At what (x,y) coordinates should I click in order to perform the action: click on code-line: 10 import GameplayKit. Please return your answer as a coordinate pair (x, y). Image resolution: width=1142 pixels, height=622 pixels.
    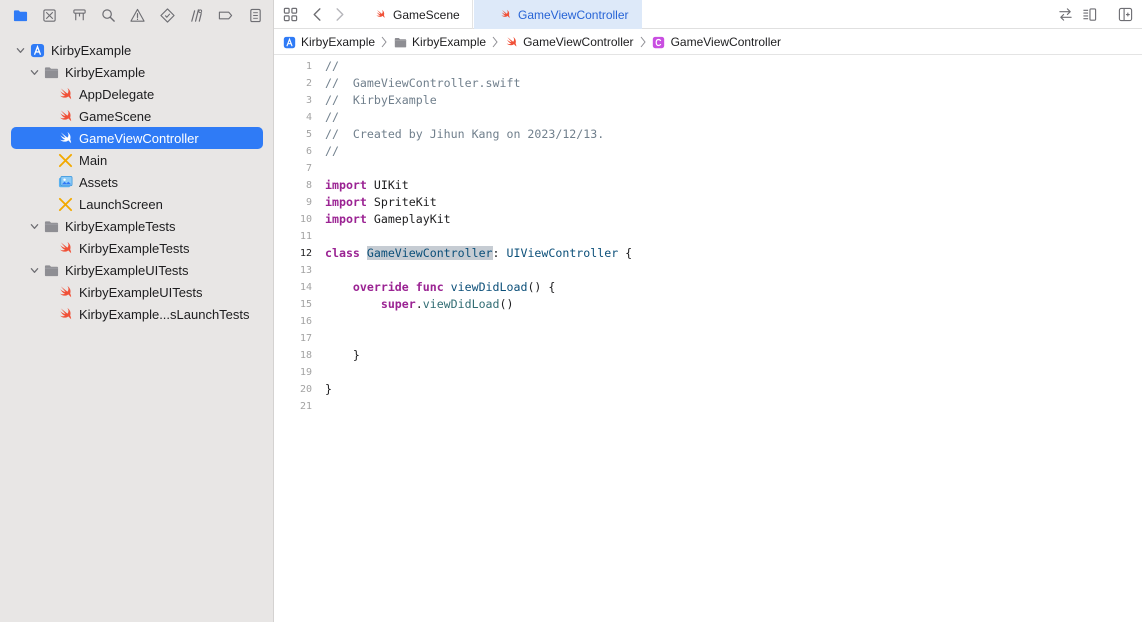
    Looking at the image, I should click on (708, 219).